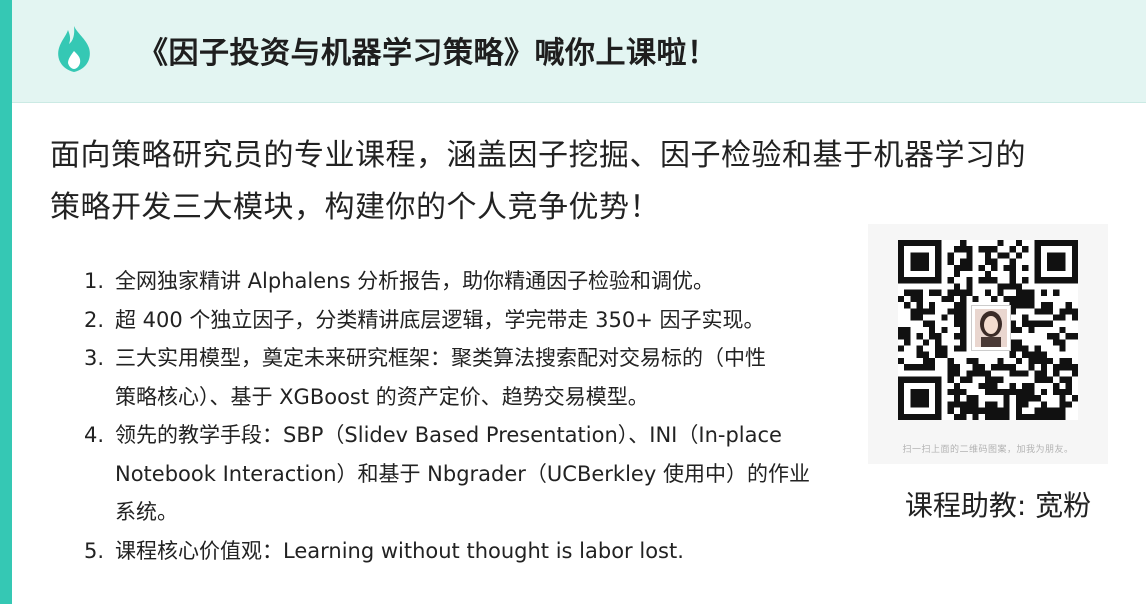 The height and width of the screenshot is (604, 1146). I want to click on feature-number: 1., so click(94, 281).